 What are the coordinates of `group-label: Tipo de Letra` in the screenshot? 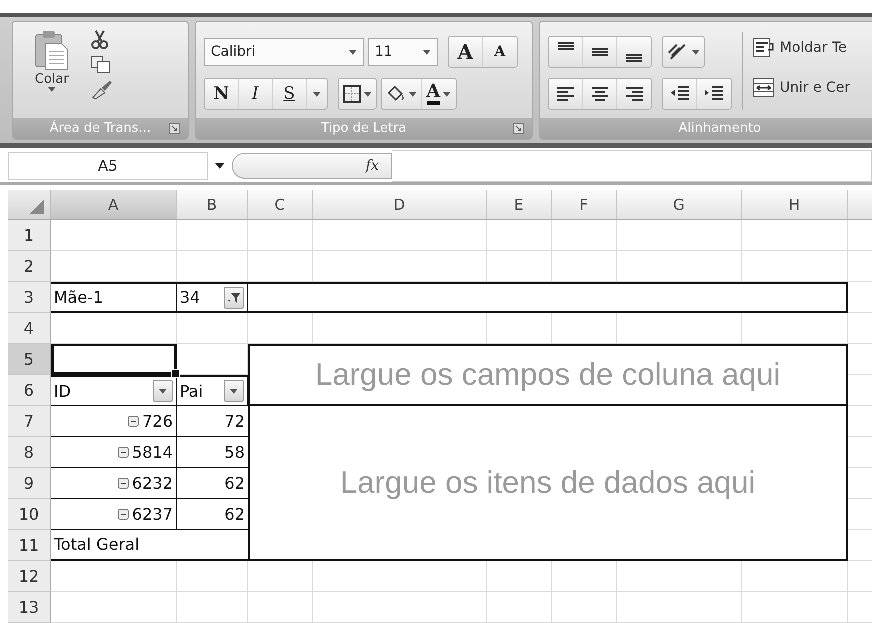 It's located at (364, 128).